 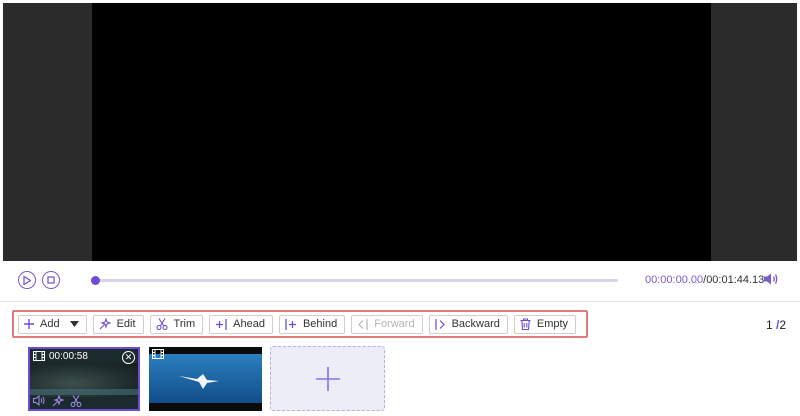 I want to click on insert-behind-icon, so click(x=290, y=324).